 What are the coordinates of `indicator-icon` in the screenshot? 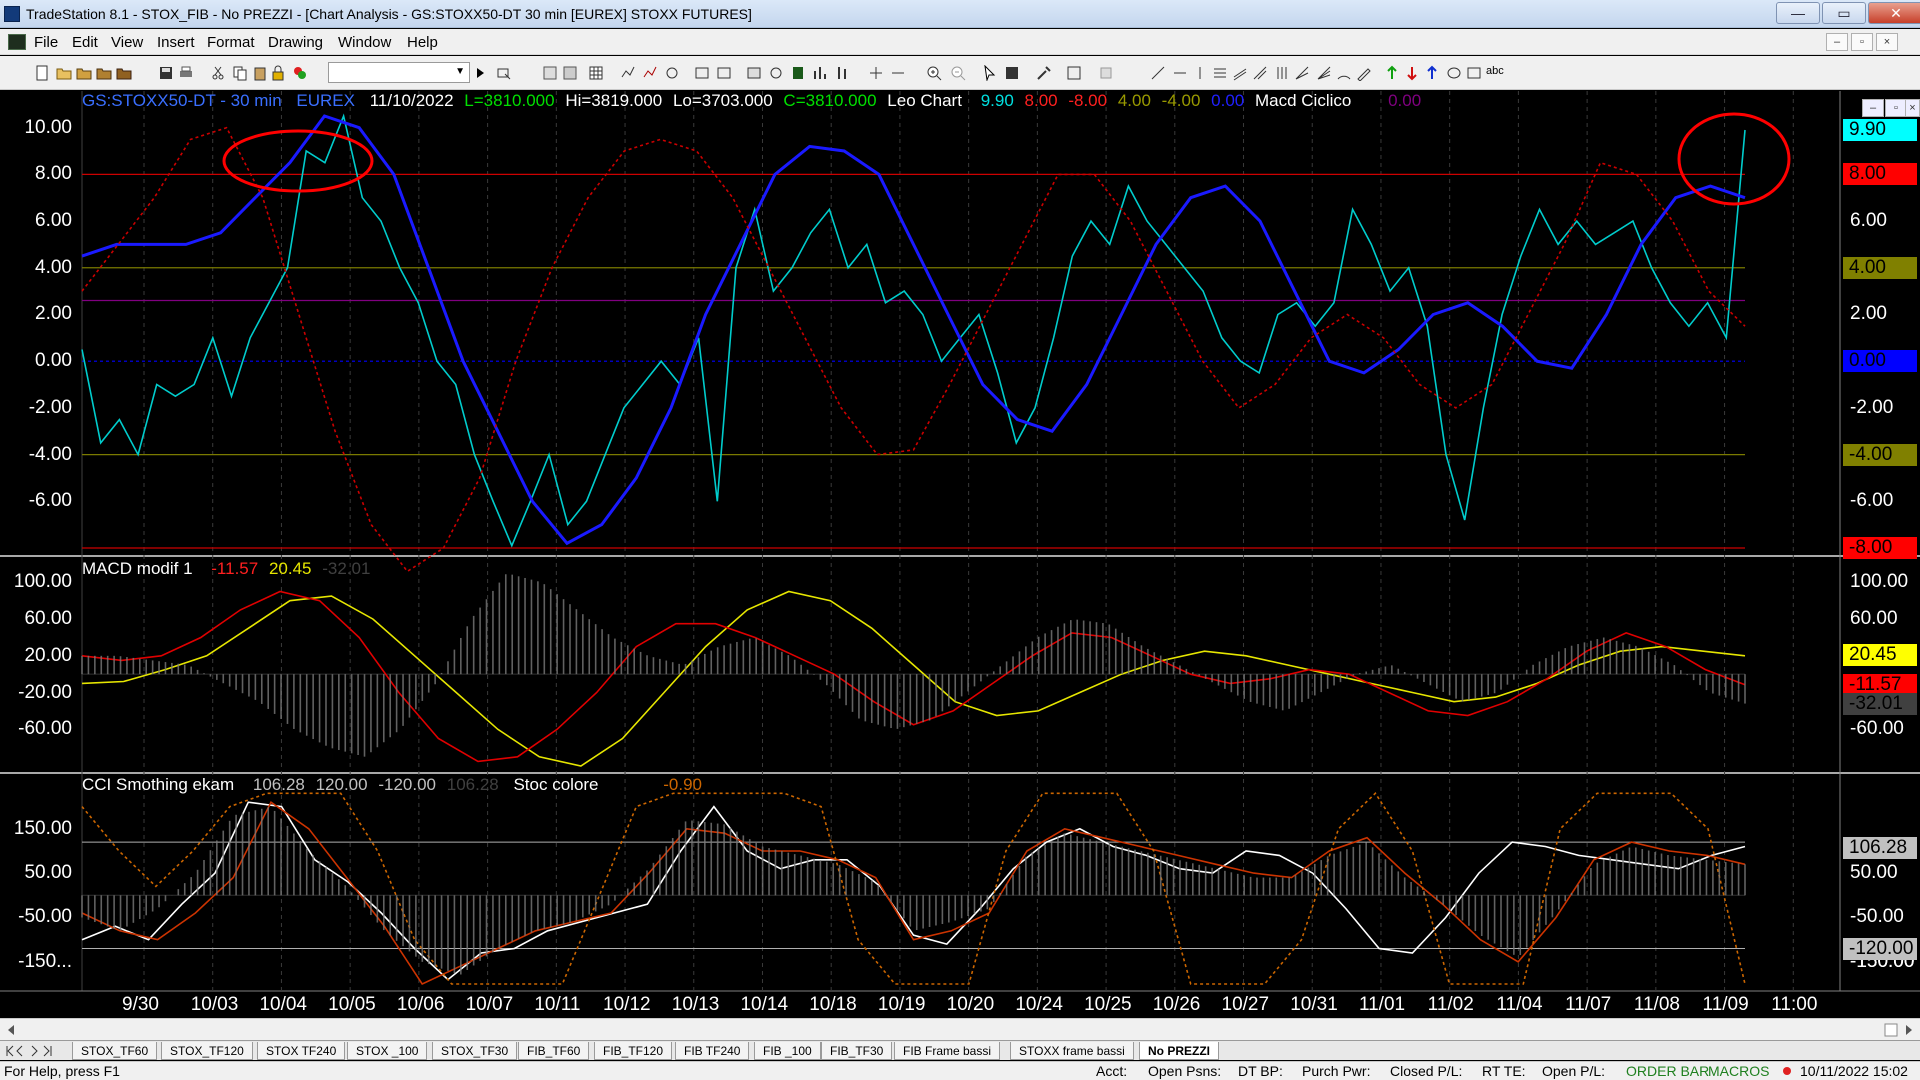 It's located at (754, 73).